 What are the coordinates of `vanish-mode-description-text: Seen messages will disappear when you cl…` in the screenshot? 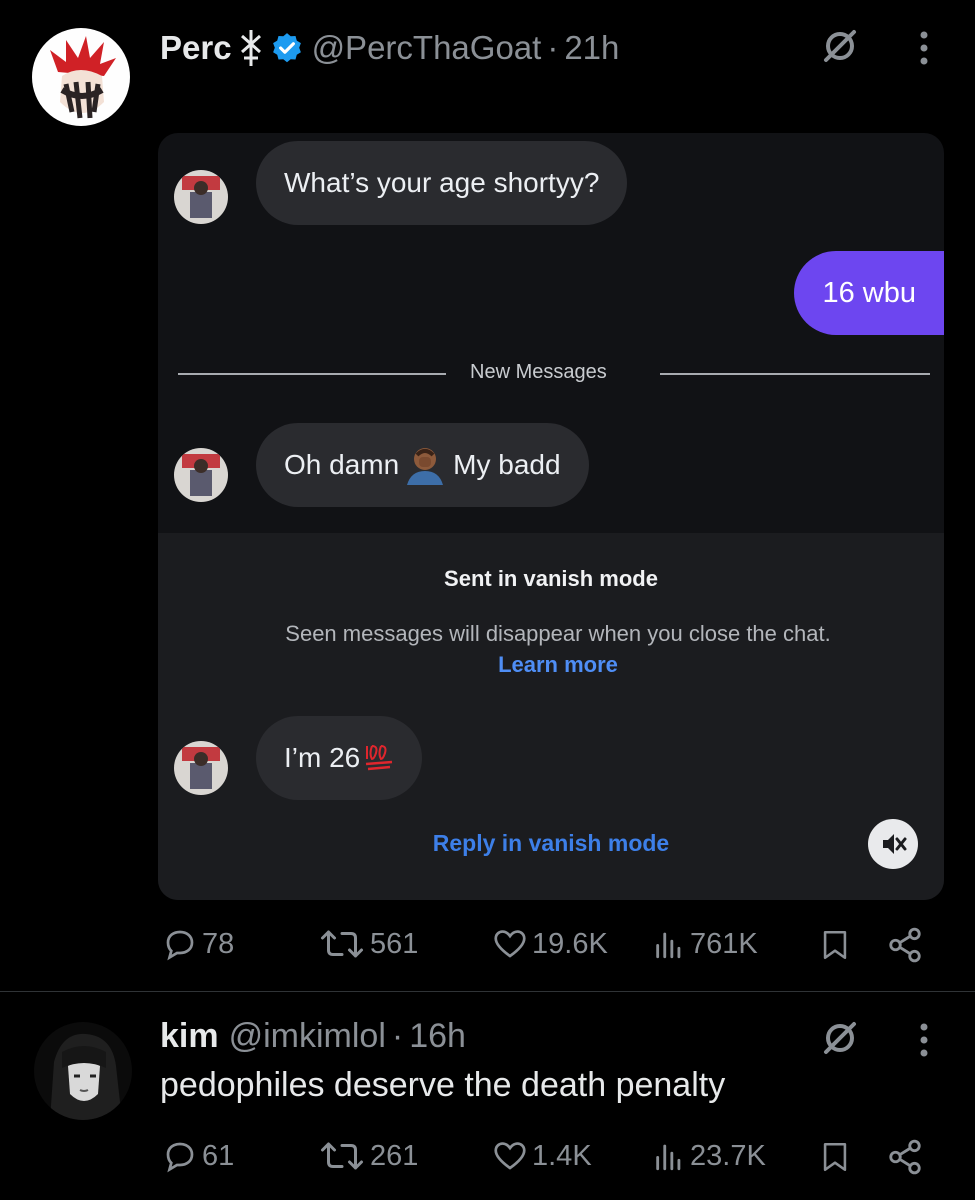 It's located at (558, 633).